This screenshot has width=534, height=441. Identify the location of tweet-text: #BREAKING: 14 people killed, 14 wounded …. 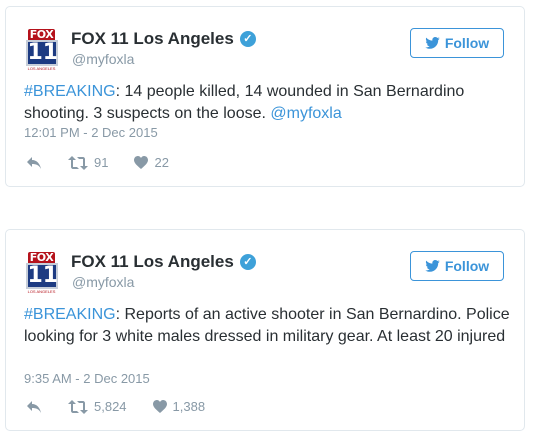
(269, 103).